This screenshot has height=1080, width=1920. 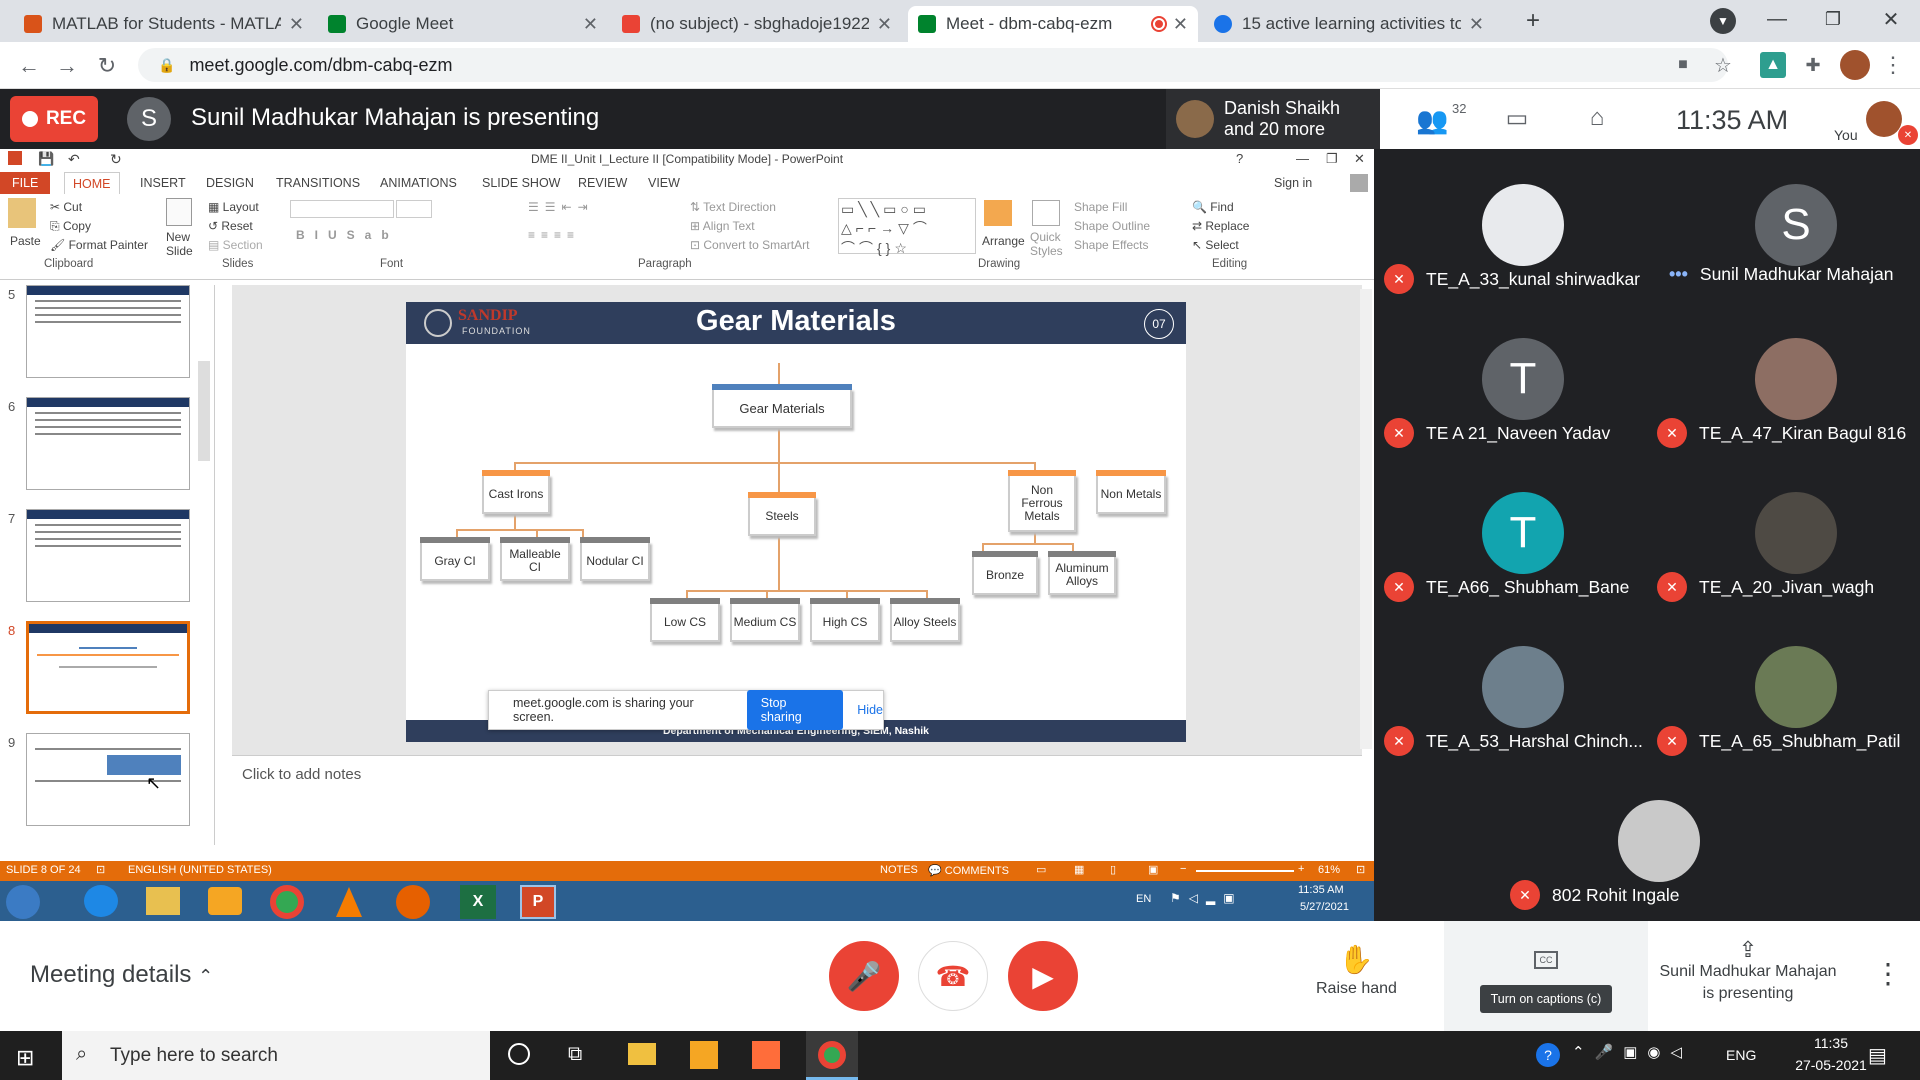 What do you see at coordinates (179, 212) in the screenshot?
I see `new-slide-icon` at bounding box center [179, 212].